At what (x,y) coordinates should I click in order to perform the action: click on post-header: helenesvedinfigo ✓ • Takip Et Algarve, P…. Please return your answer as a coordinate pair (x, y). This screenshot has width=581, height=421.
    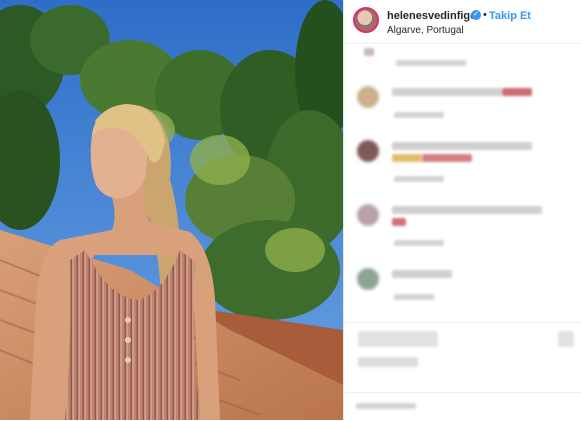
    Looking at the image, I should click on (462, 22).